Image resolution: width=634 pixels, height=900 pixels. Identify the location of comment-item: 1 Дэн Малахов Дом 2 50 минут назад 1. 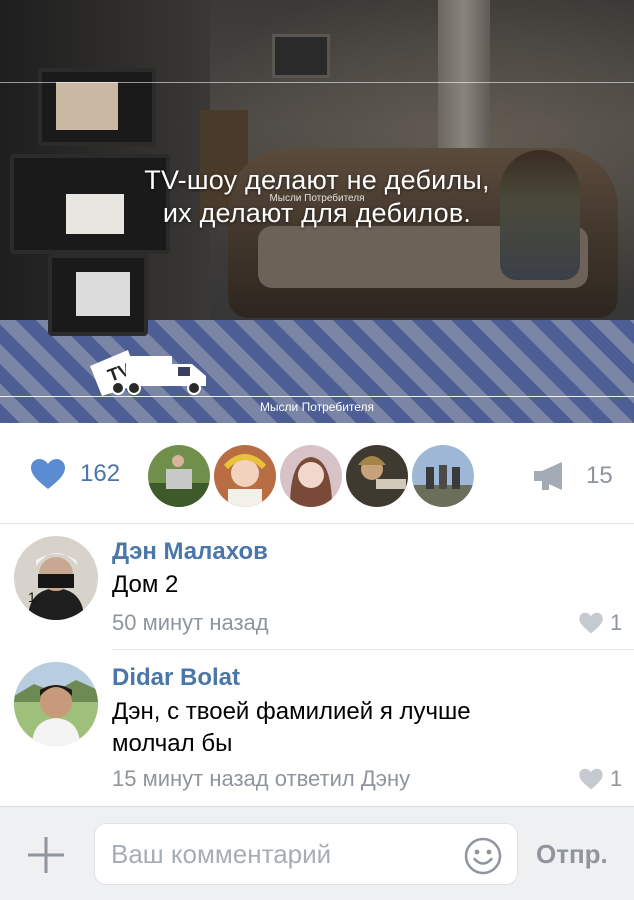
(317, 586).